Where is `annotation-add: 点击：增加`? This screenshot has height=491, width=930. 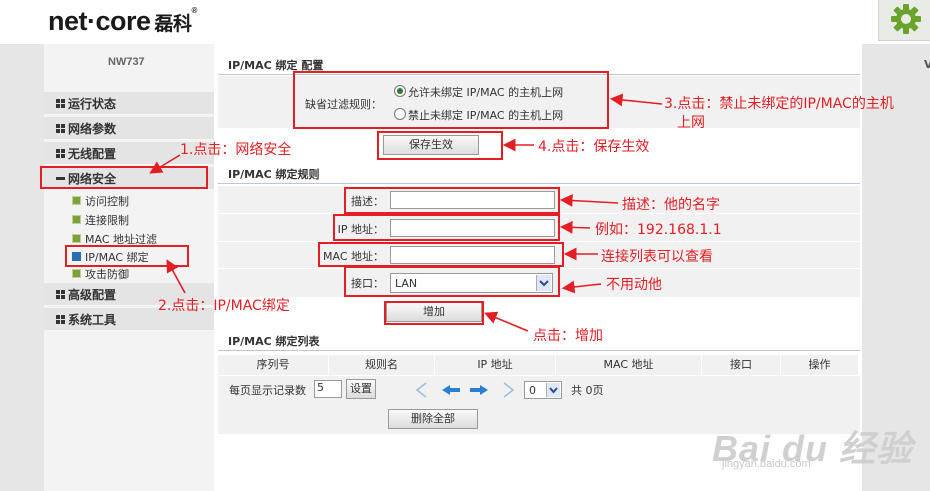
annotation-add: 点击：增加 is located at coordinates (568, 336).